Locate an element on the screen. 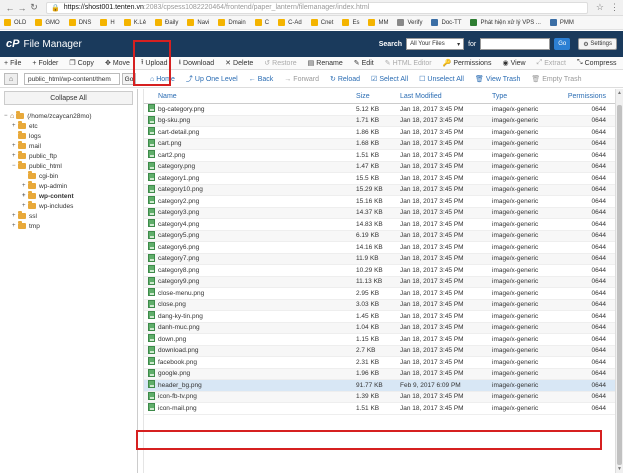  tree-item: + mail is located at coordinates (26, 146).